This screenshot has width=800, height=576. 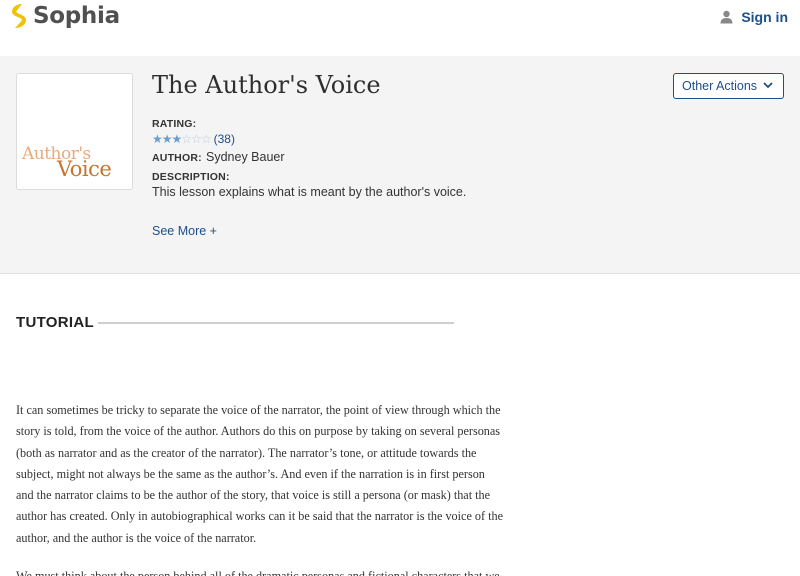 What do you see at coordinates (84, 169) in the screenshot?
I see `thumbnail-word-voice: Voice` at bounding box center [84, 169].